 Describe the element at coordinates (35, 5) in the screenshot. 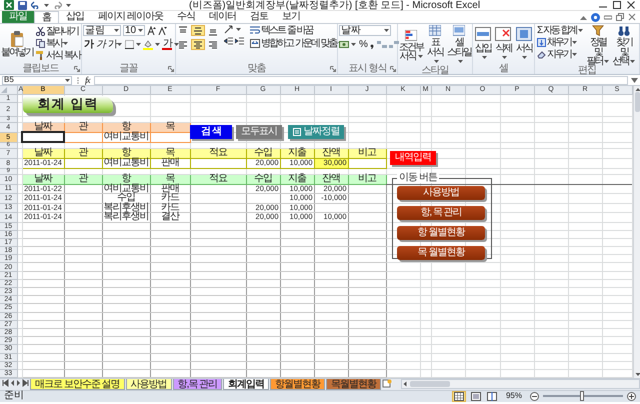

I see `undo-icon` at that location.